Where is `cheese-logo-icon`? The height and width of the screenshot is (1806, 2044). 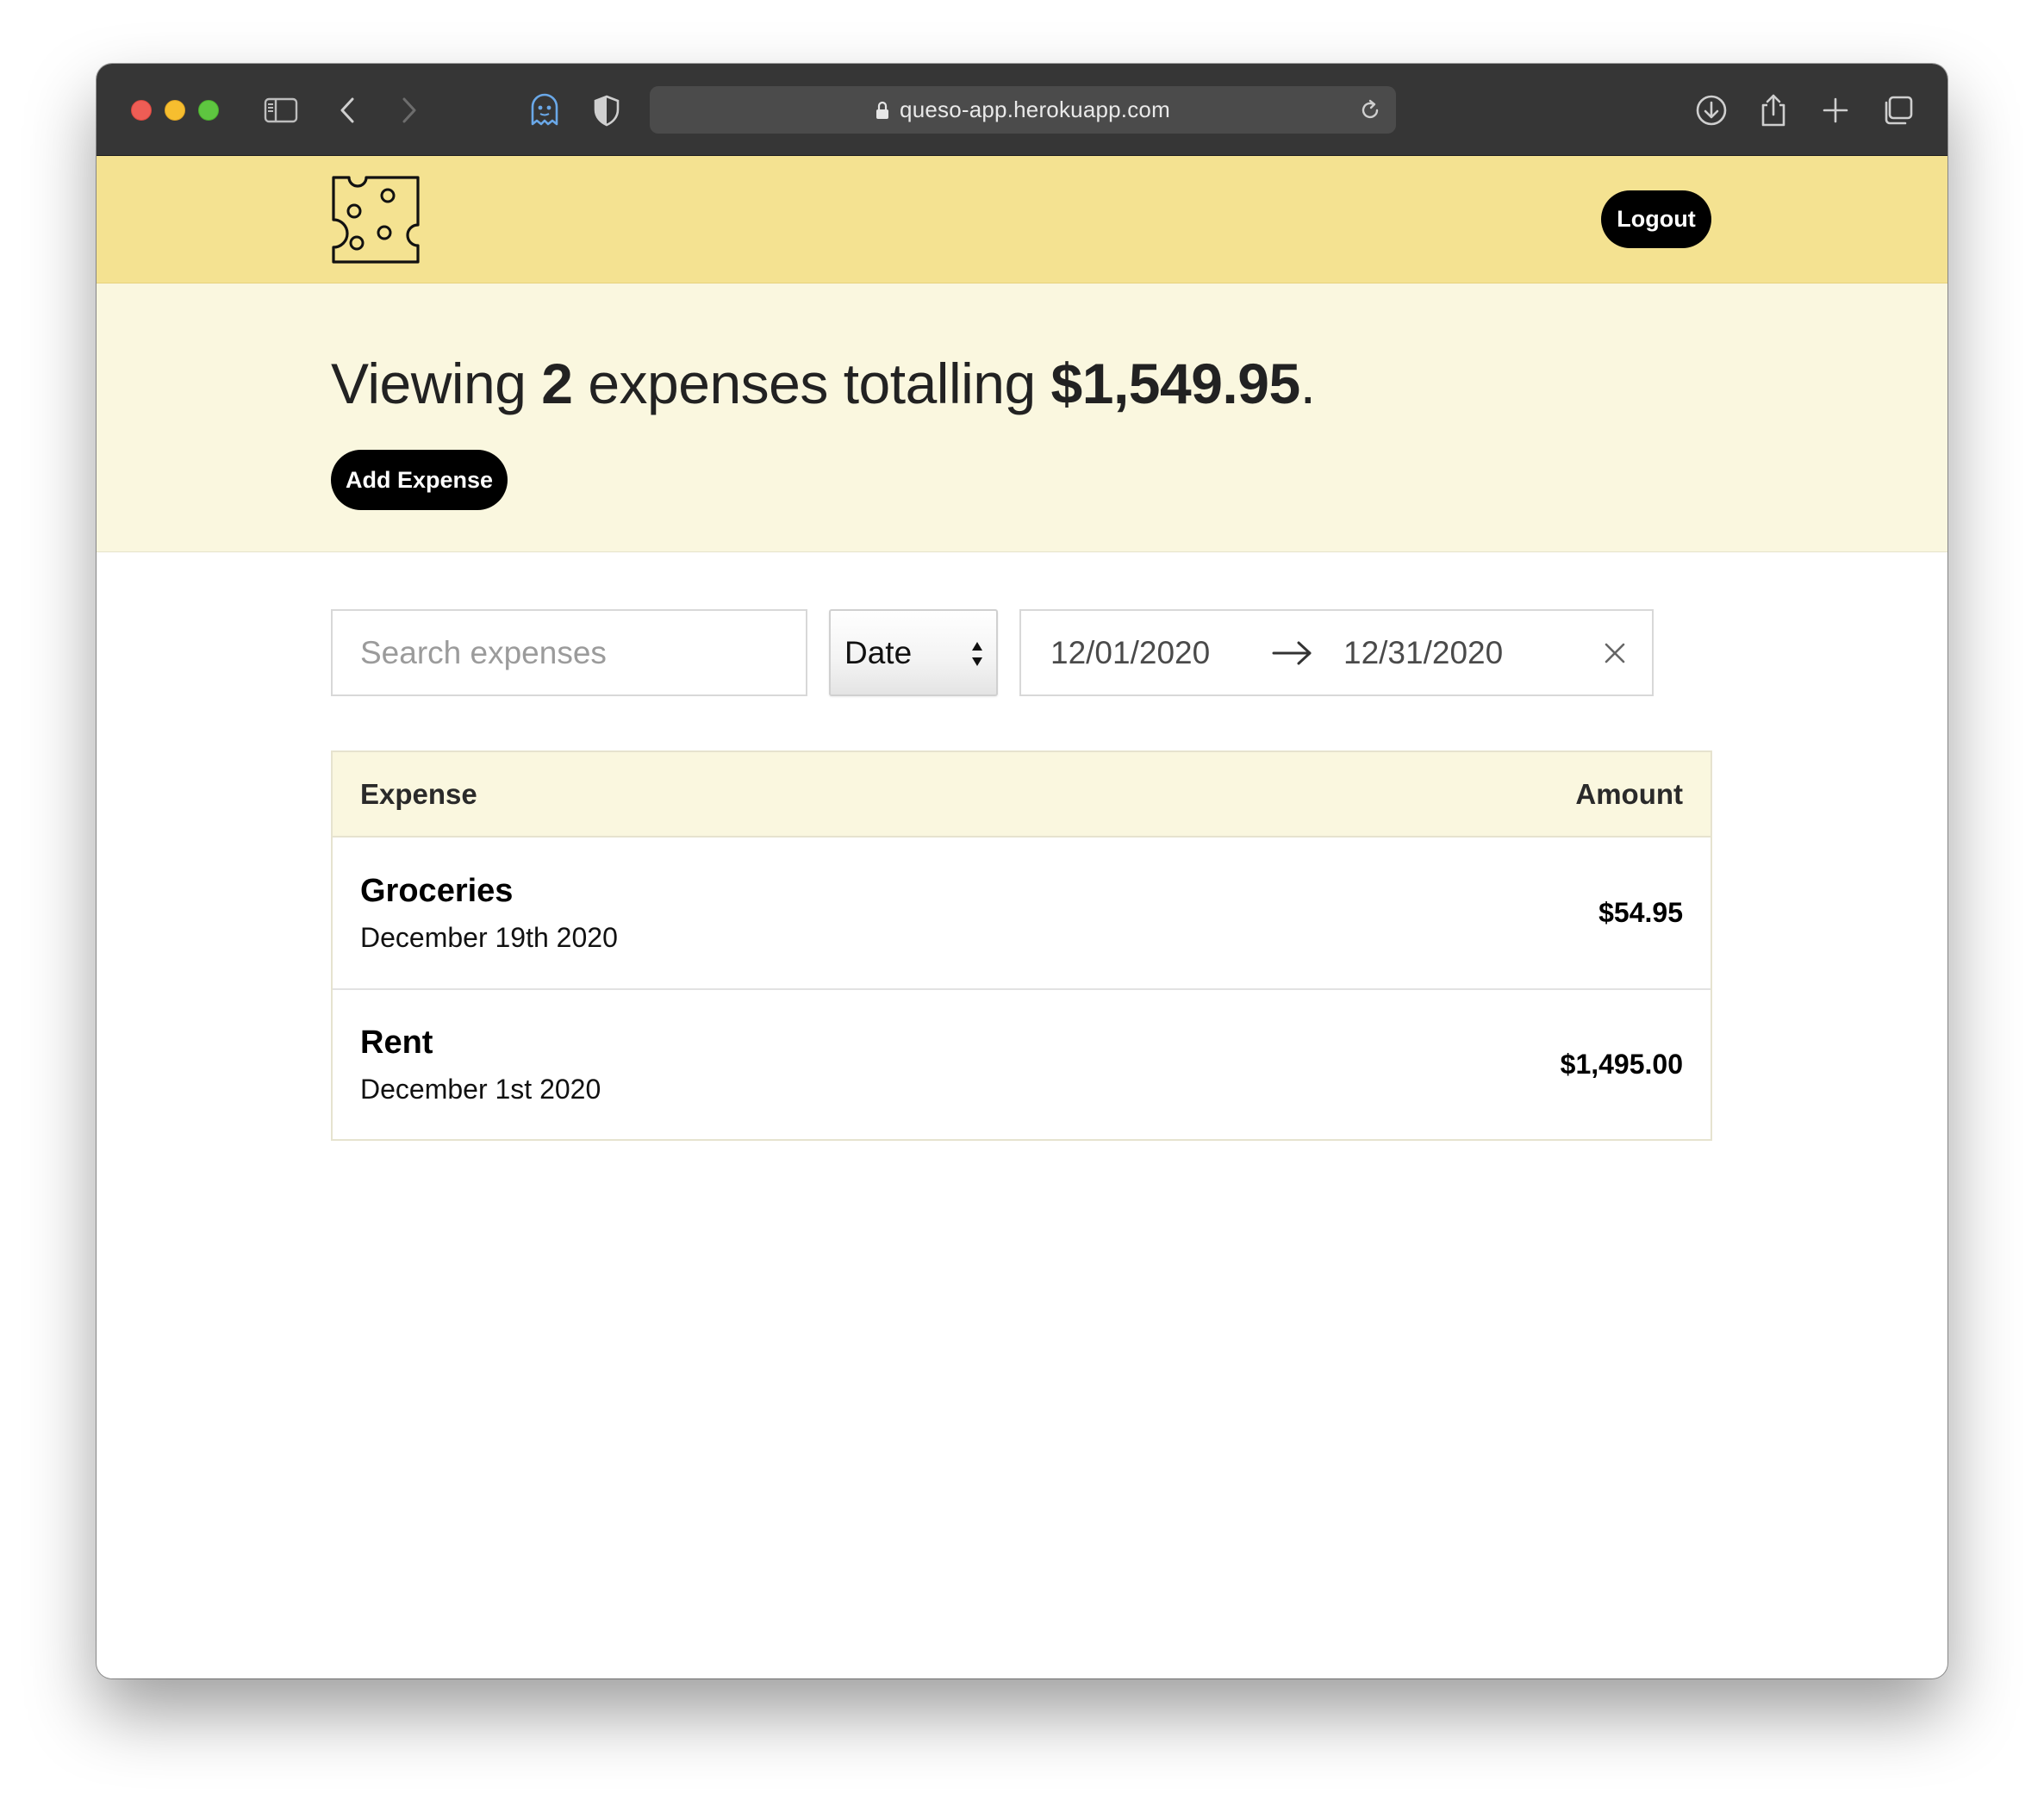 cheese-logo-icon is located at coordinates (376, 220).